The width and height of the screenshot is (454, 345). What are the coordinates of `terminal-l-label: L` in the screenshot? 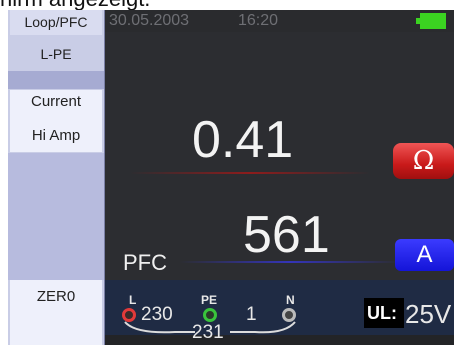 It's located at (133, 300).